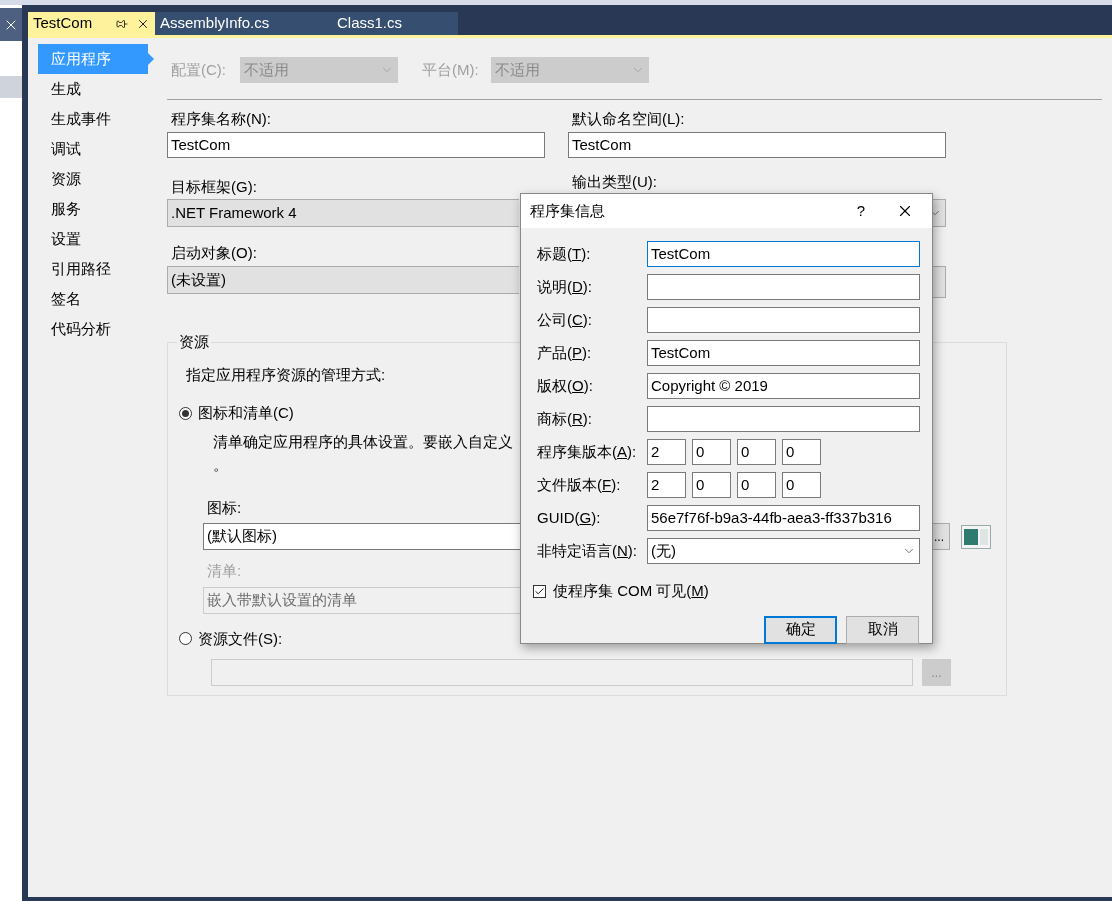  Describe the element at coordinates (628, 118) in the screenshot. I see `field-label: 默认命名空间(L):` at that location.